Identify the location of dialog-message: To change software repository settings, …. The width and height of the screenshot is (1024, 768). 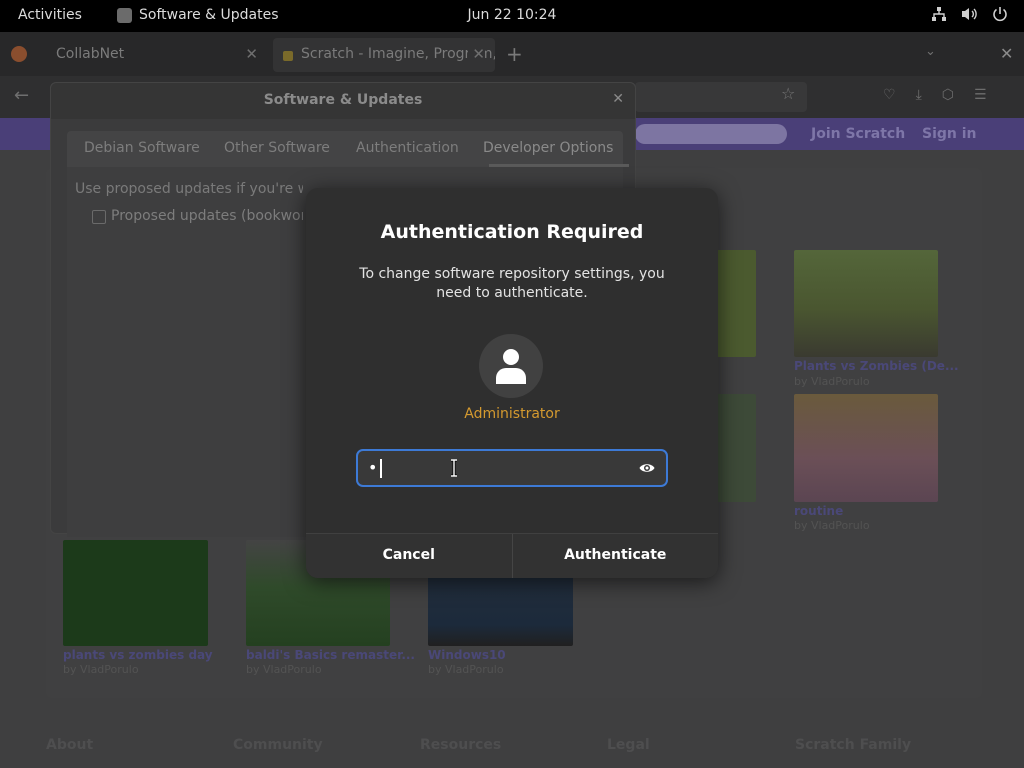
(512, 283).